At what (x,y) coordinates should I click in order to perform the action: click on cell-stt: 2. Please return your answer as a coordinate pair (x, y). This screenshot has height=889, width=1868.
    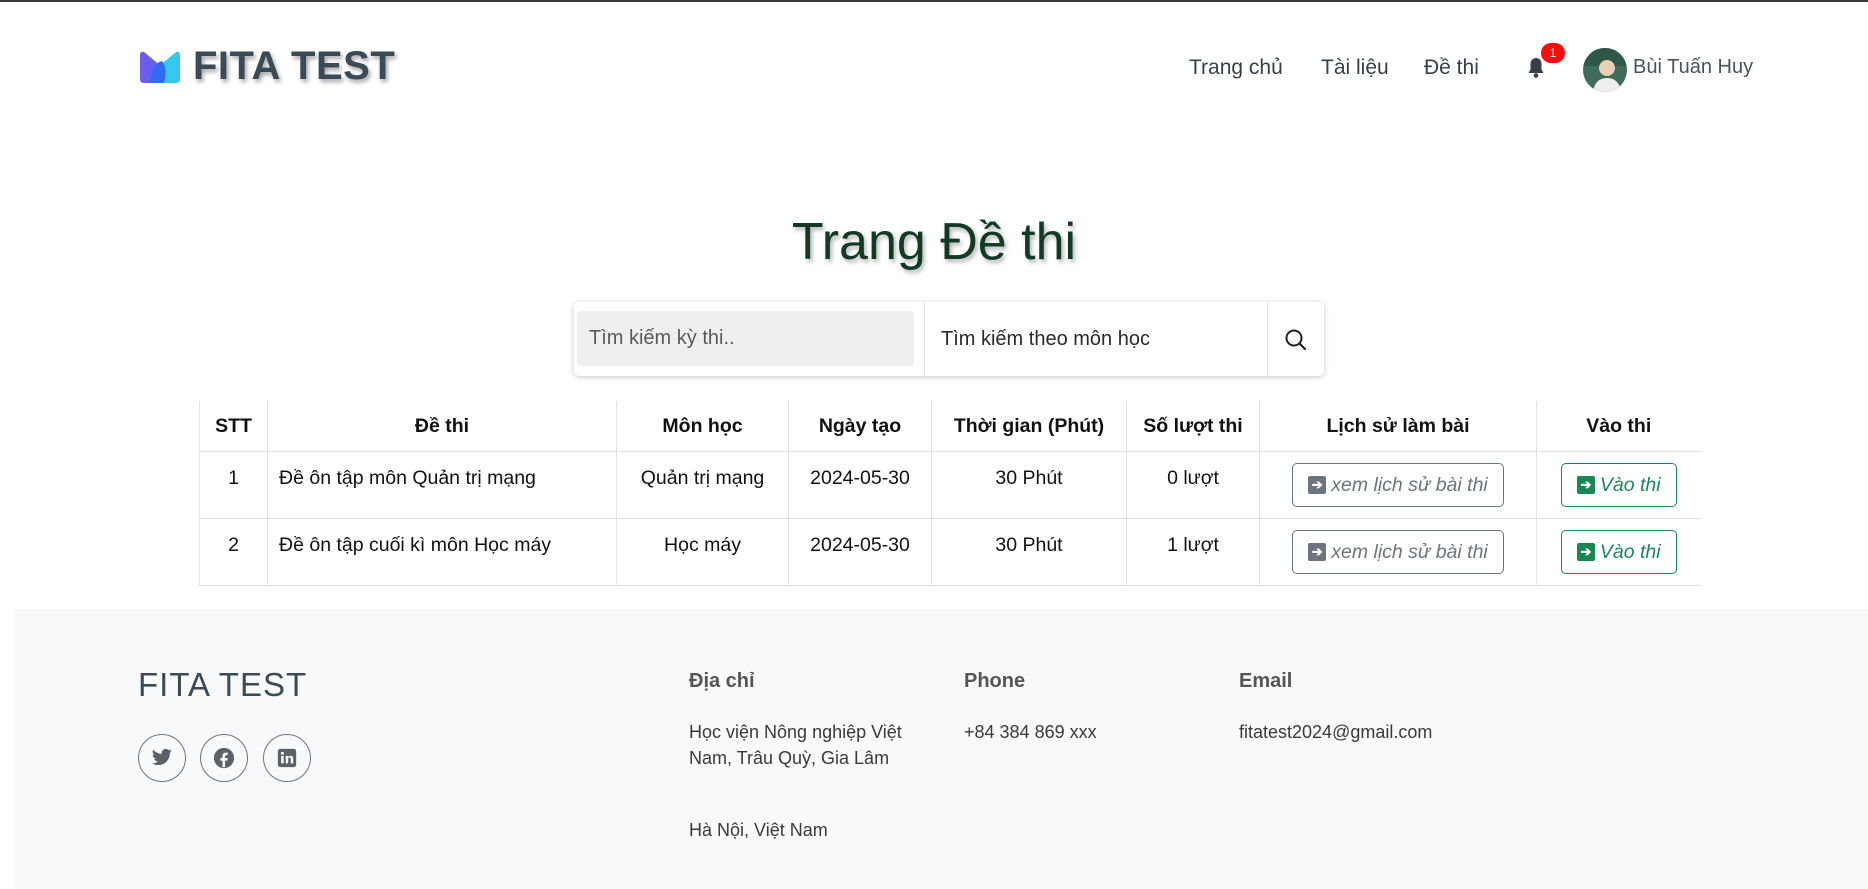
    Looking at the image, I should click on (233, 552).